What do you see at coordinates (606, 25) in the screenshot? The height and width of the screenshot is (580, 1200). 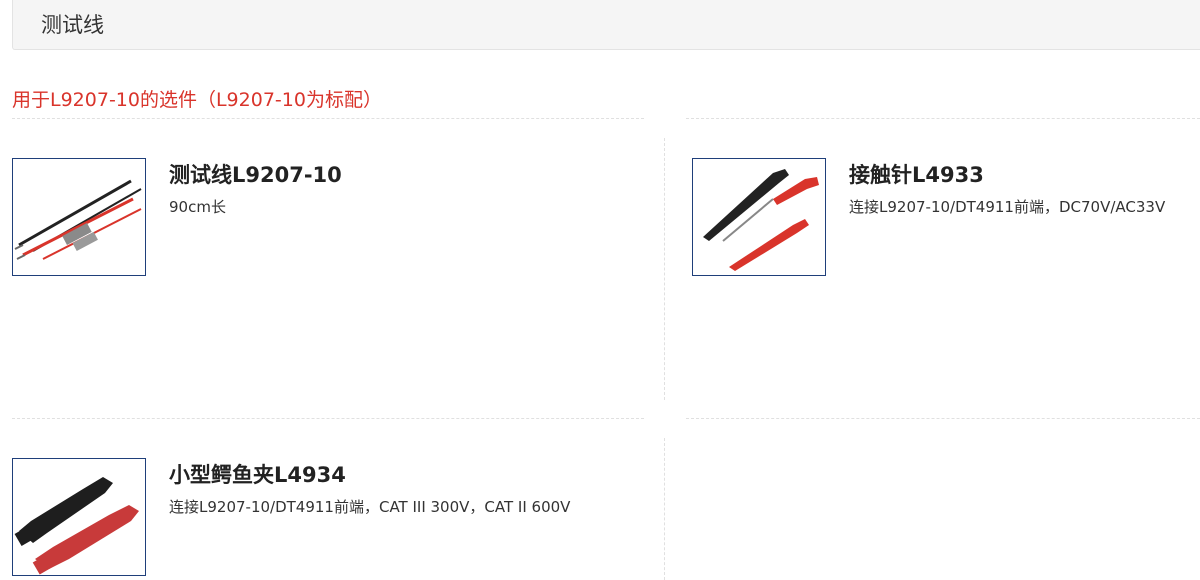 I see `section-header: 测试线` at bounding box center [606, 25].